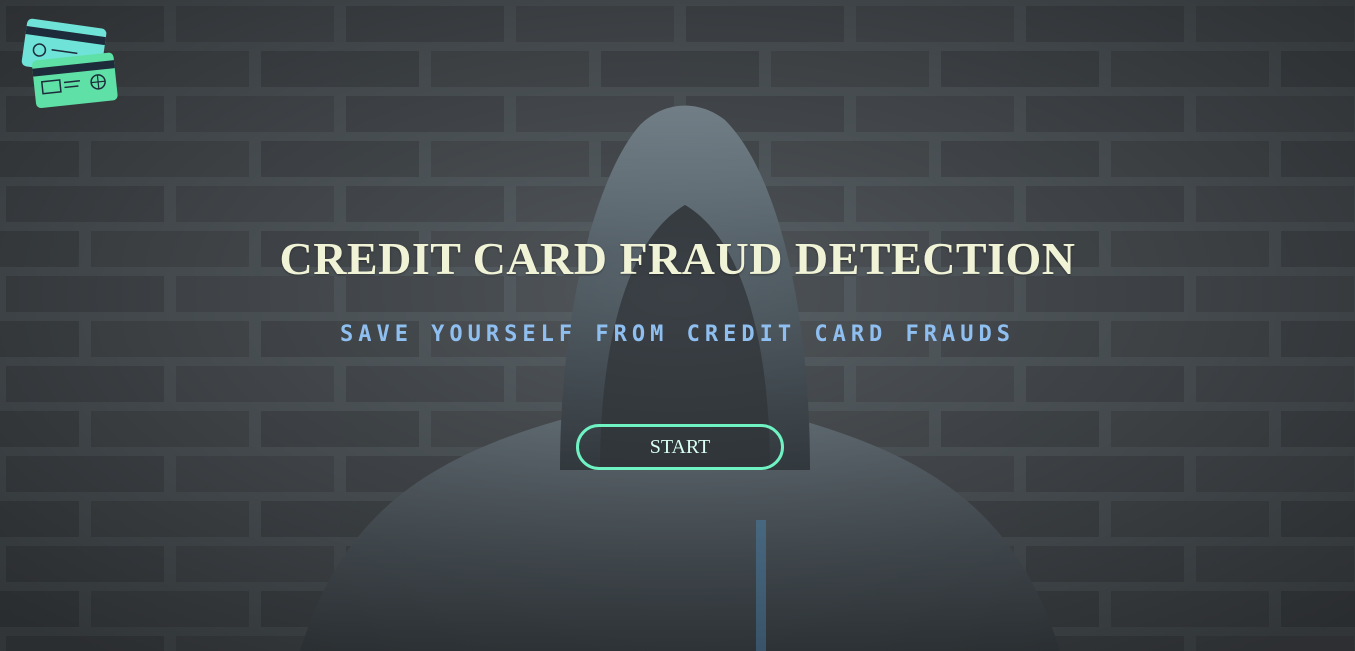 This screenshot has width=1355, height=651. I want to click on page-title: CREDIT CARD FRAUD DETECTION, so click(677, 258).